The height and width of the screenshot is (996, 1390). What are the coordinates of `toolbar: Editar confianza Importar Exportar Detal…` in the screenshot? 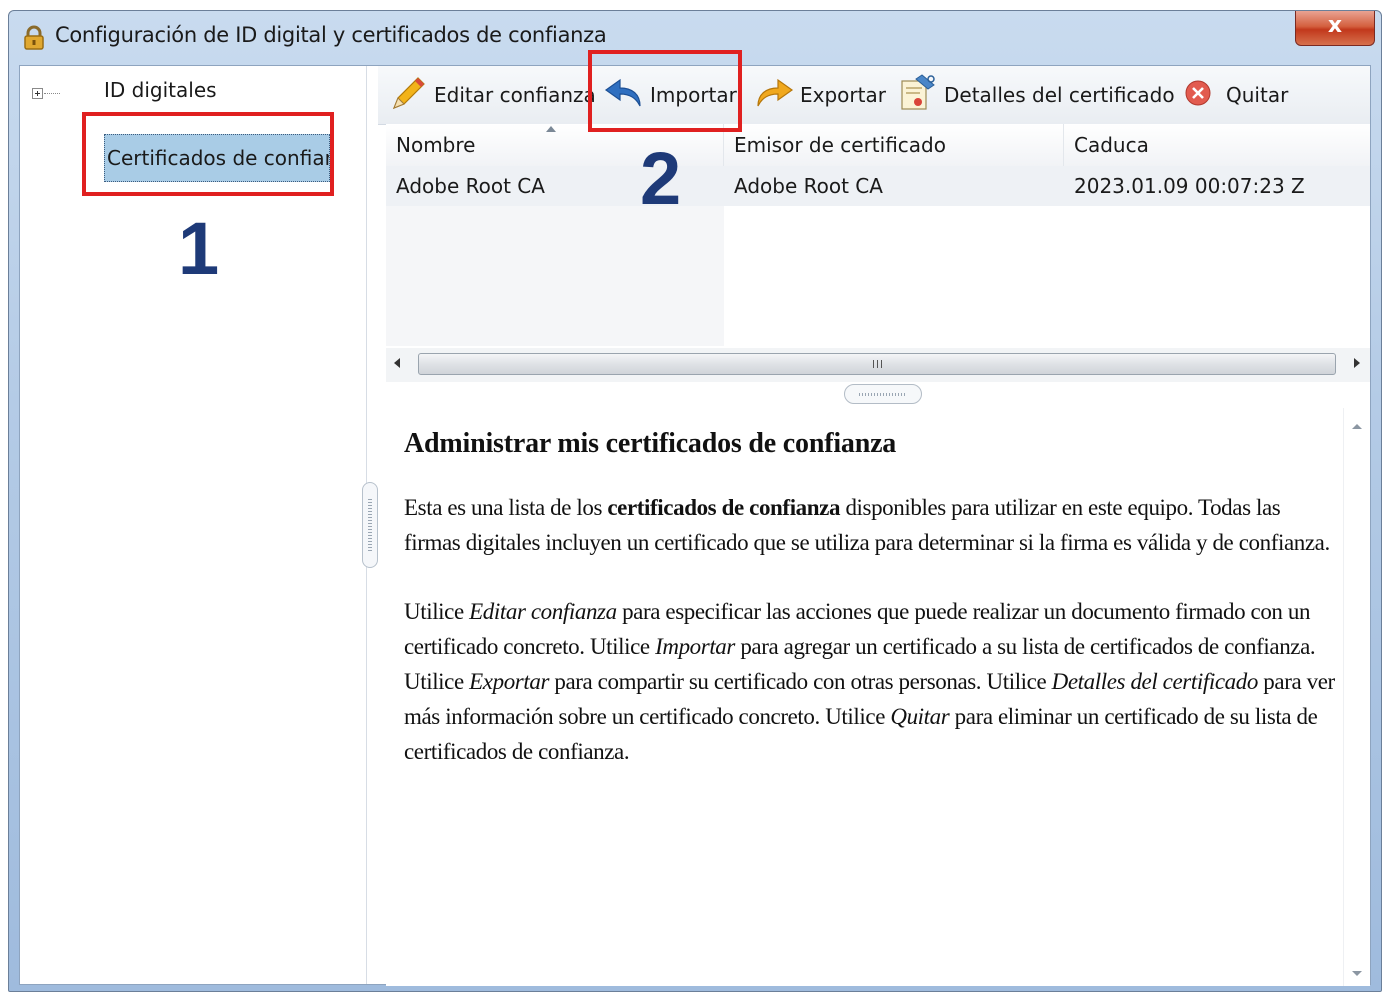 It's located at (874, 95).